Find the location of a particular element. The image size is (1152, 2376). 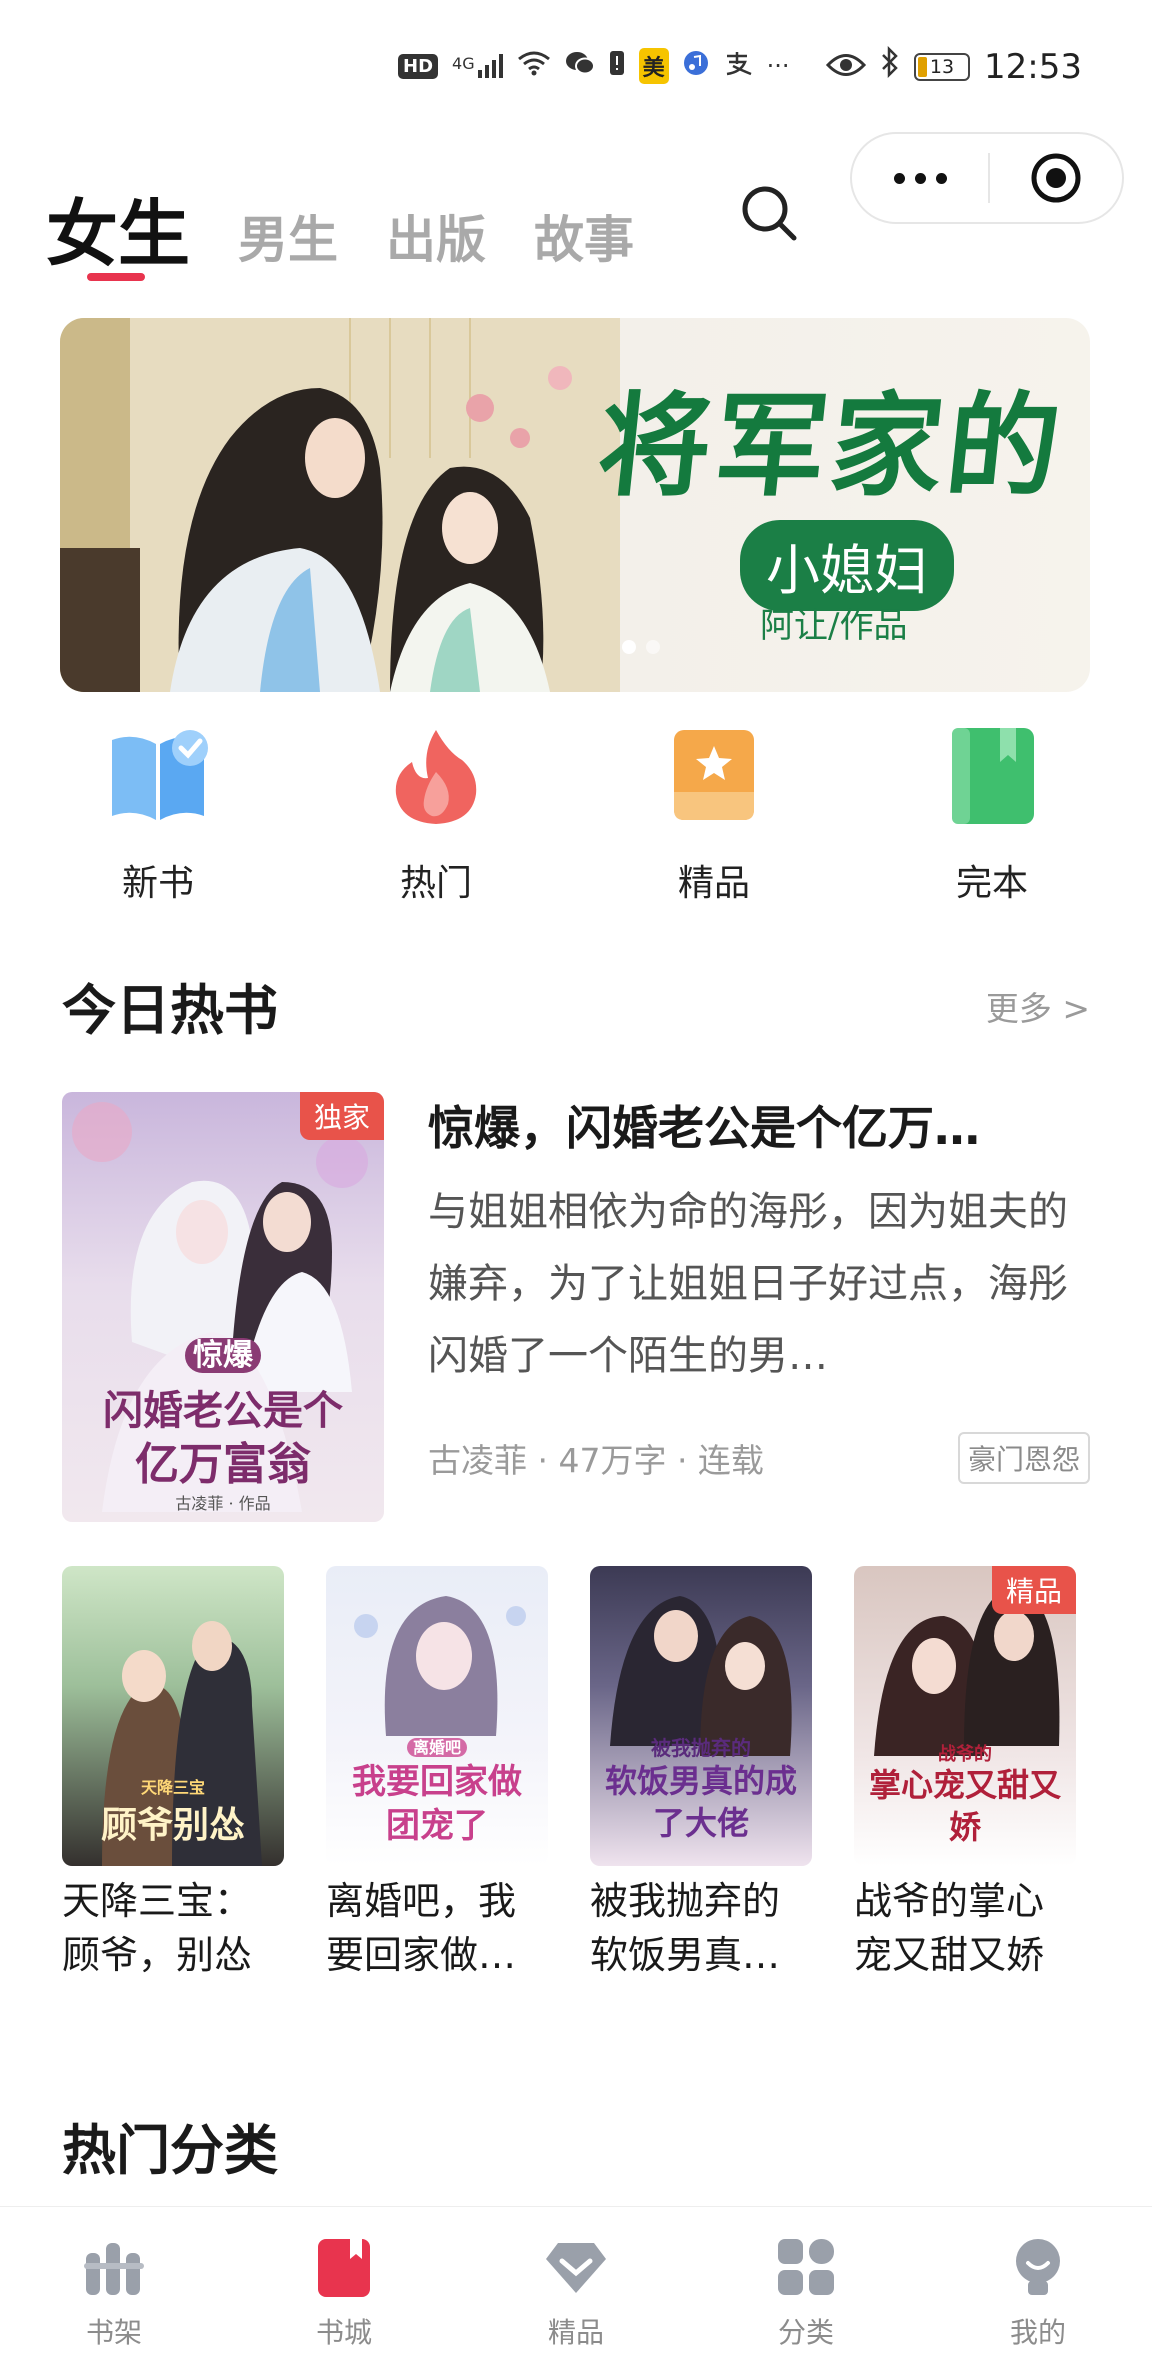

more-link: 更多 > is located at coordinates (1038, 1006).